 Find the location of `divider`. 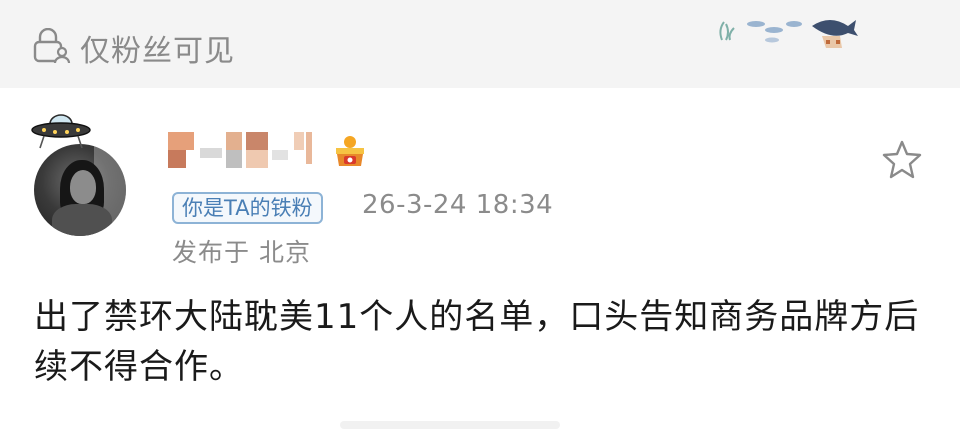

divider is located at coordinates (450, 425).